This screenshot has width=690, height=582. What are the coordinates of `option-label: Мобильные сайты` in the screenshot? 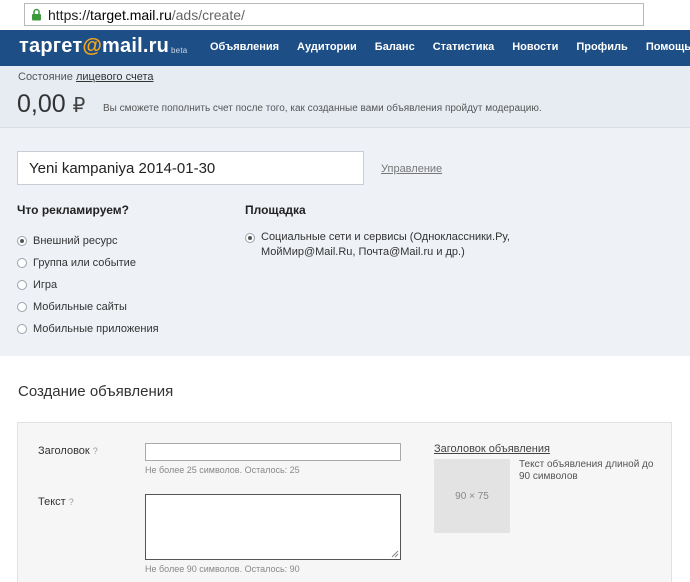 It's located at (80, 307).